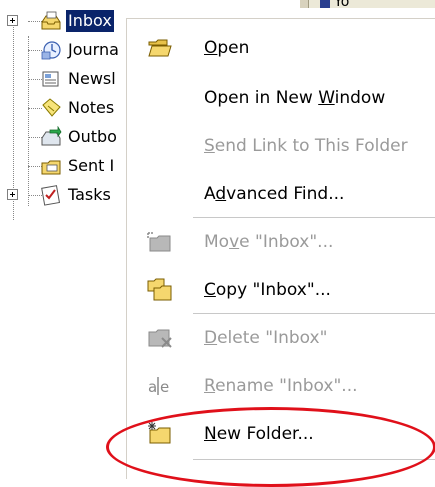 Image resolution: width=435 pixels, height=487 pixels. I want to click on tree-item-journal: Journa, so click(70, 50).